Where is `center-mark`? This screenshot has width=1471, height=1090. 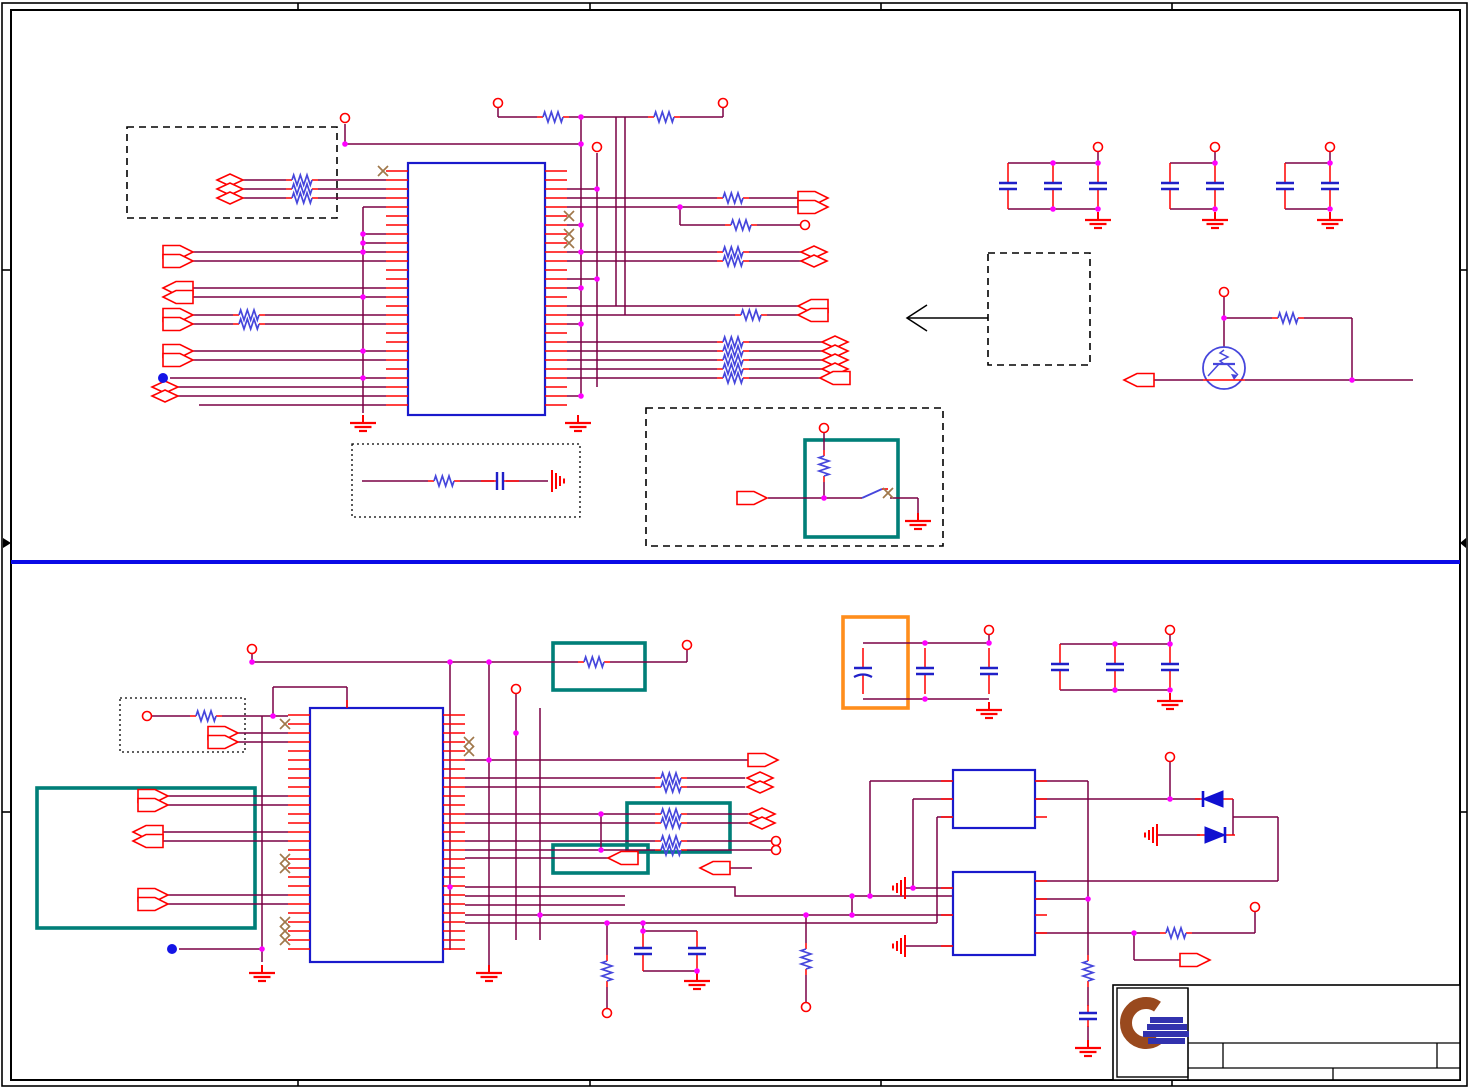
center-mark is located at coordinates (7, 543).